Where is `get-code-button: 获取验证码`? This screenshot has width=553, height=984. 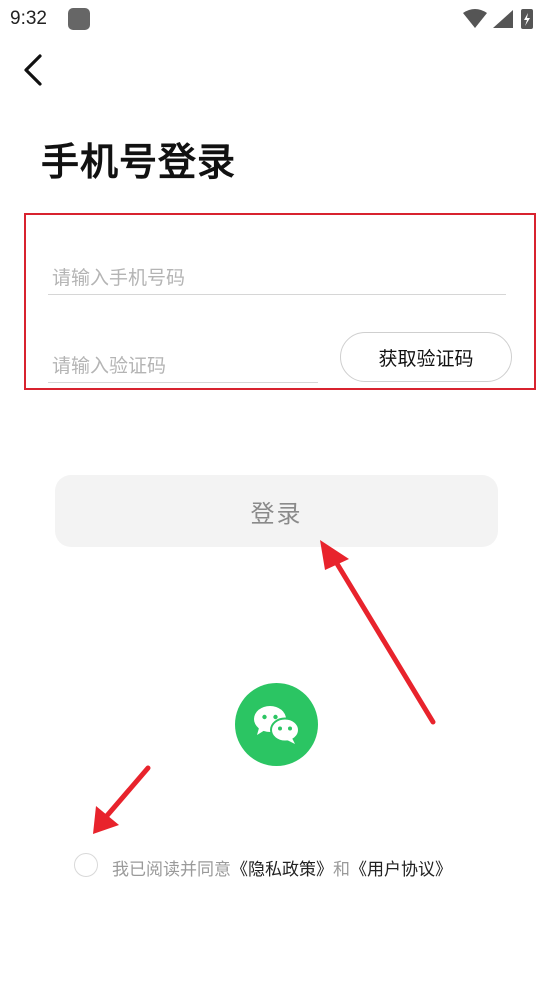
get-code-button: 获取验证码 is located at coordinates (426, 357).